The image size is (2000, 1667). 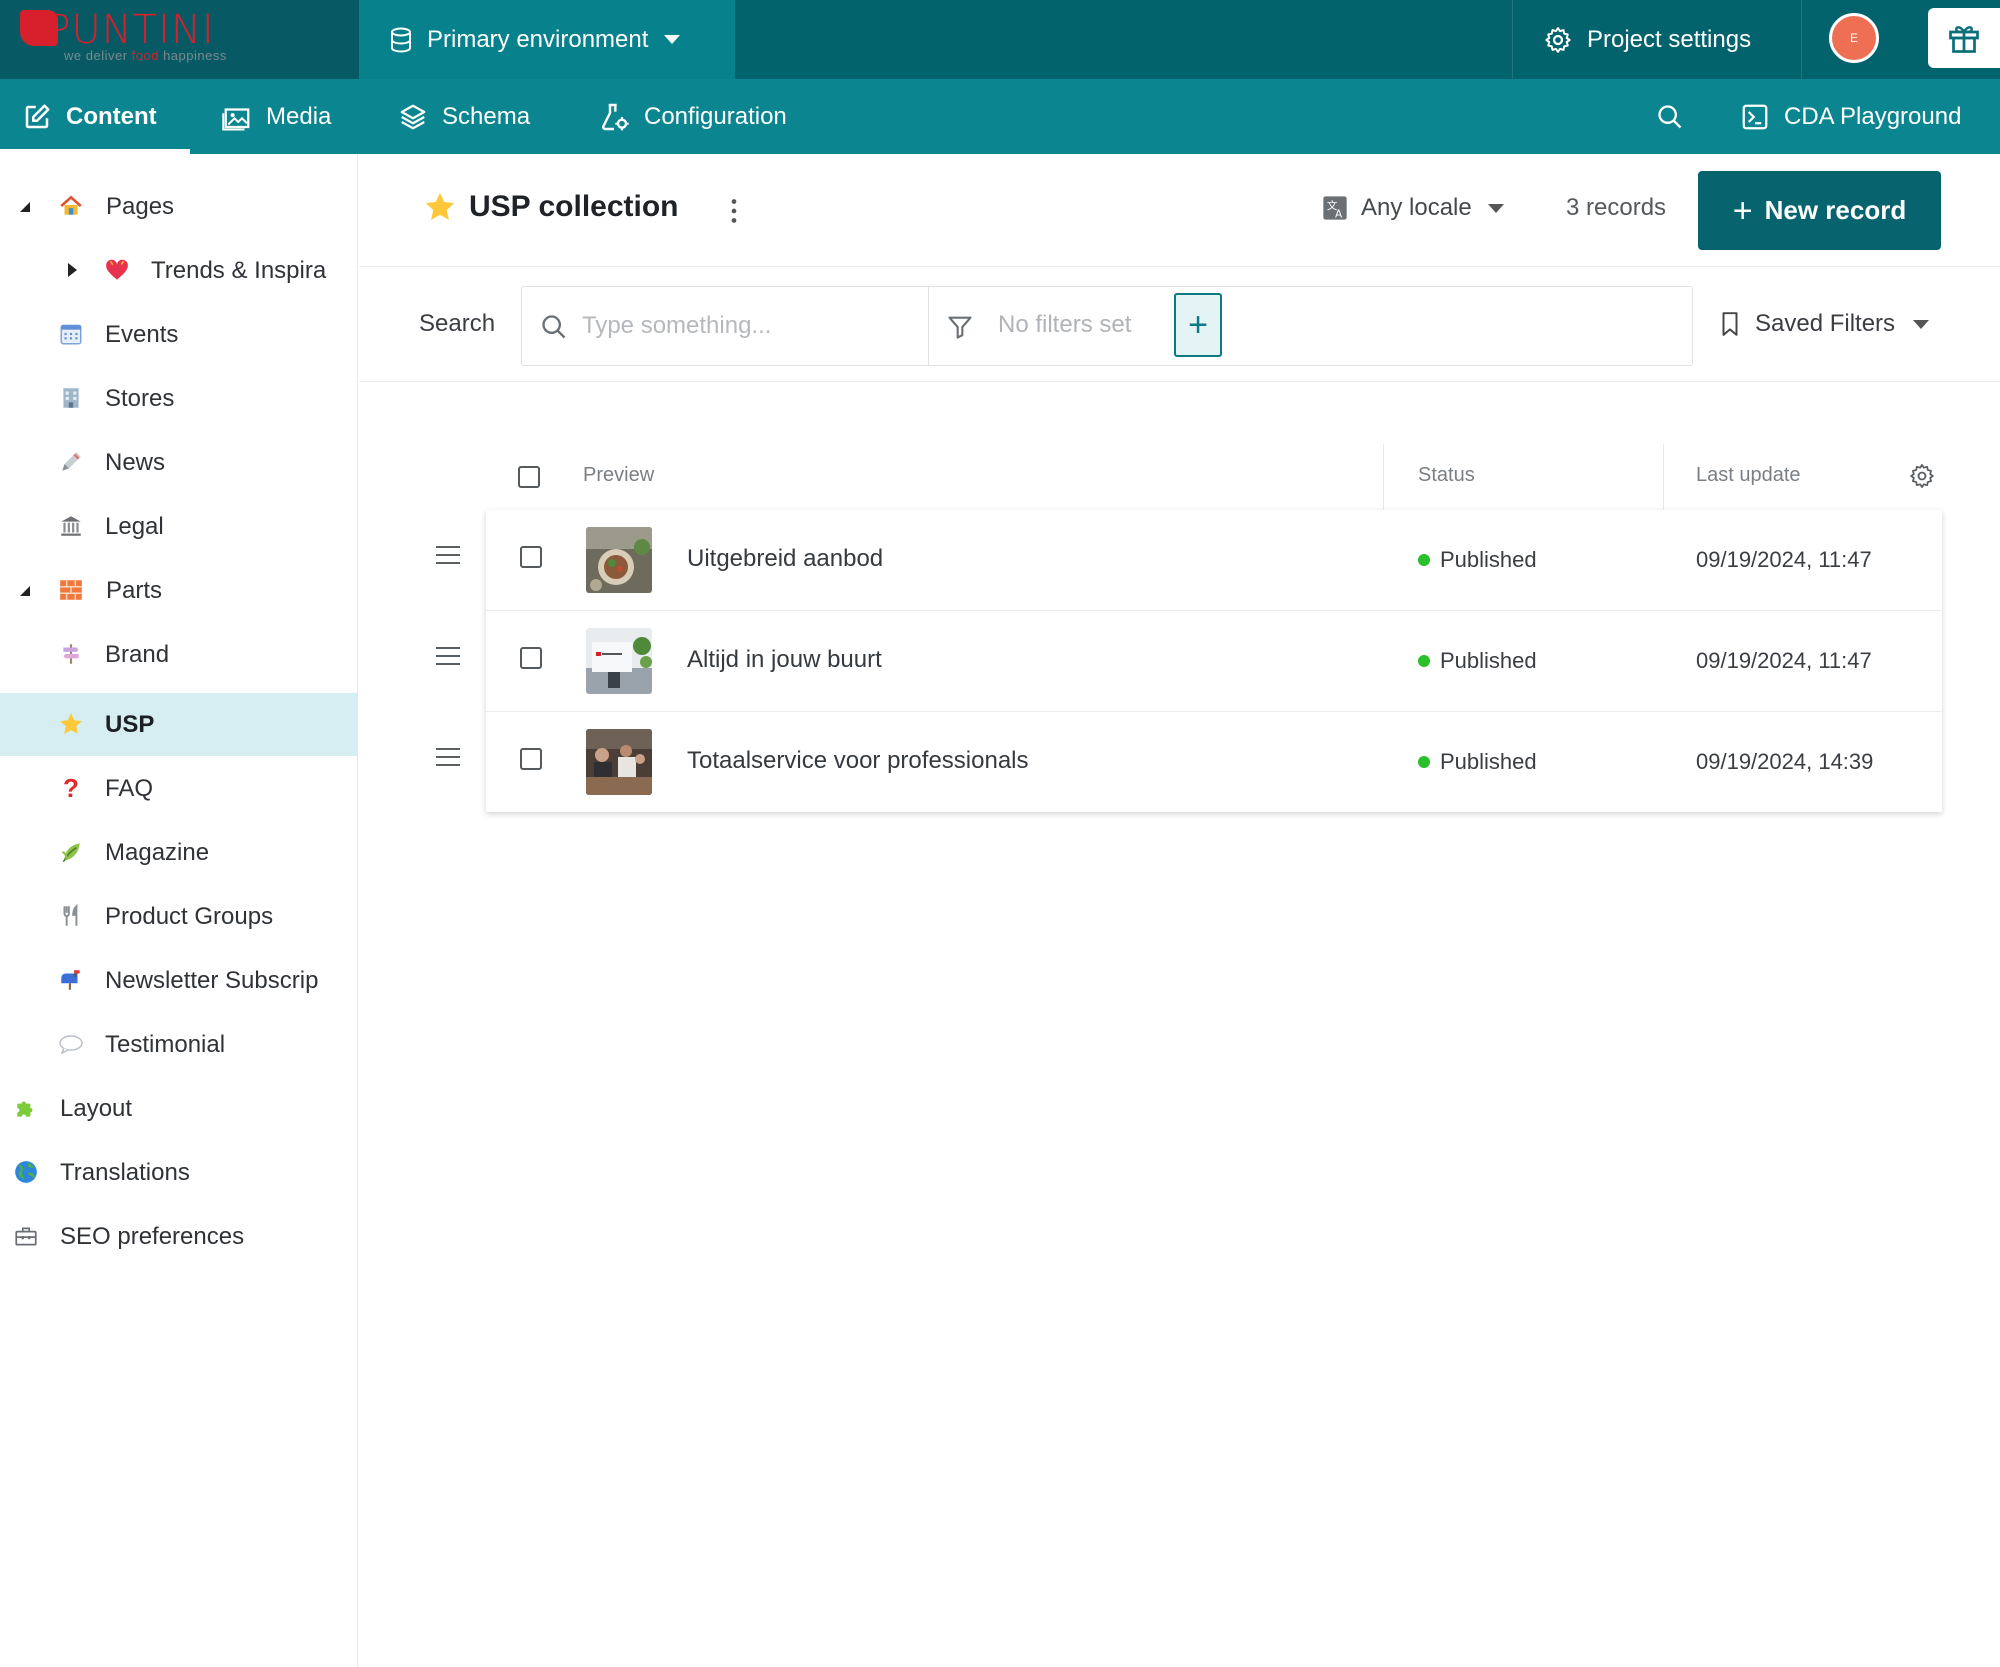 What do you see at coordinates (1198, 325) in the screenshot?
I see `add-filter-button: +` at bounding box center [1198, 325].